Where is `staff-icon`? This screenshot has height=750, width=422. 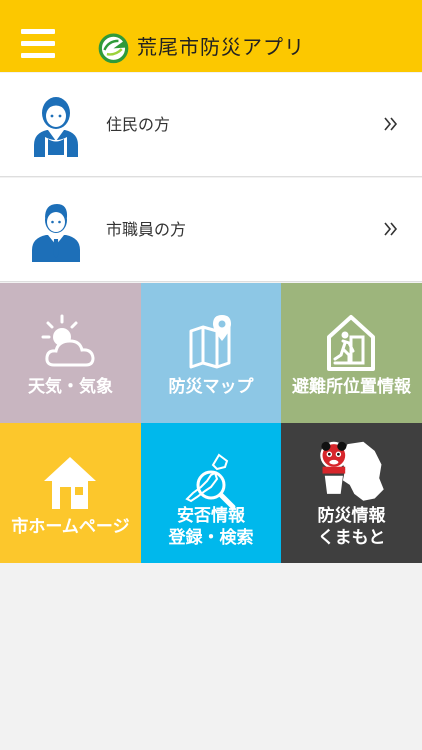
staff-icon is located at coordinates (56, 233).